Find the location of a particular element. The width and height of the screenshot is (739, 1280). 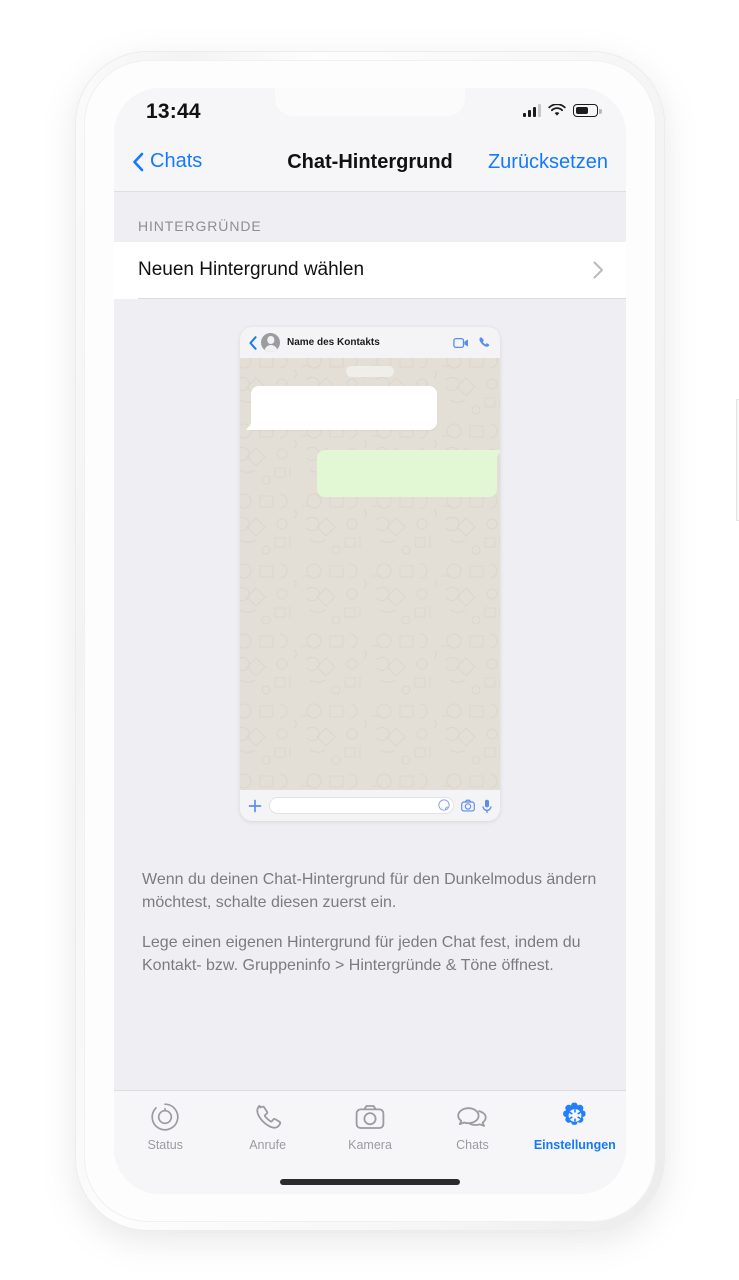

preview-contact-name: Name des Kontakts is located at coordinates (333, 342).